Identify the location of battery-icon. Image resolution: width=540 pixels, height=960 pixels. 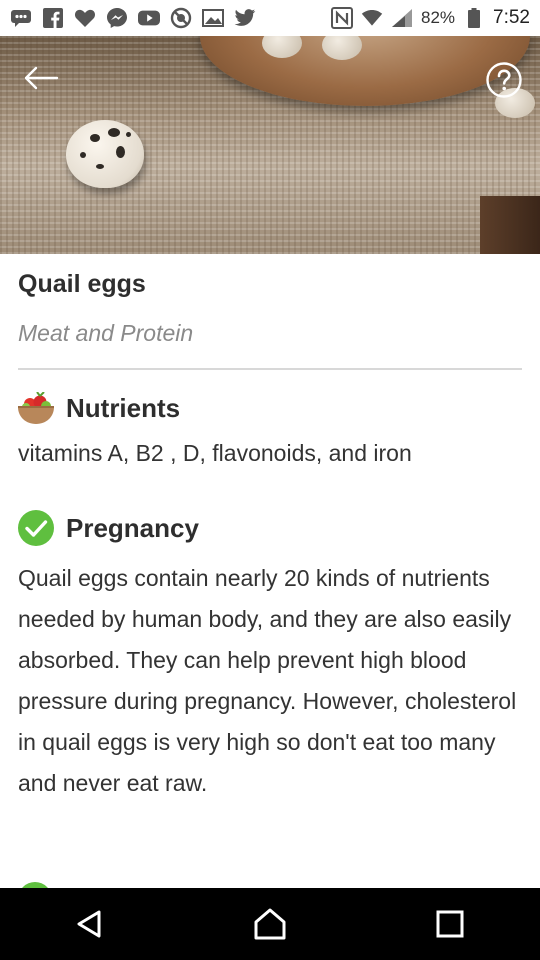
(474, 18).